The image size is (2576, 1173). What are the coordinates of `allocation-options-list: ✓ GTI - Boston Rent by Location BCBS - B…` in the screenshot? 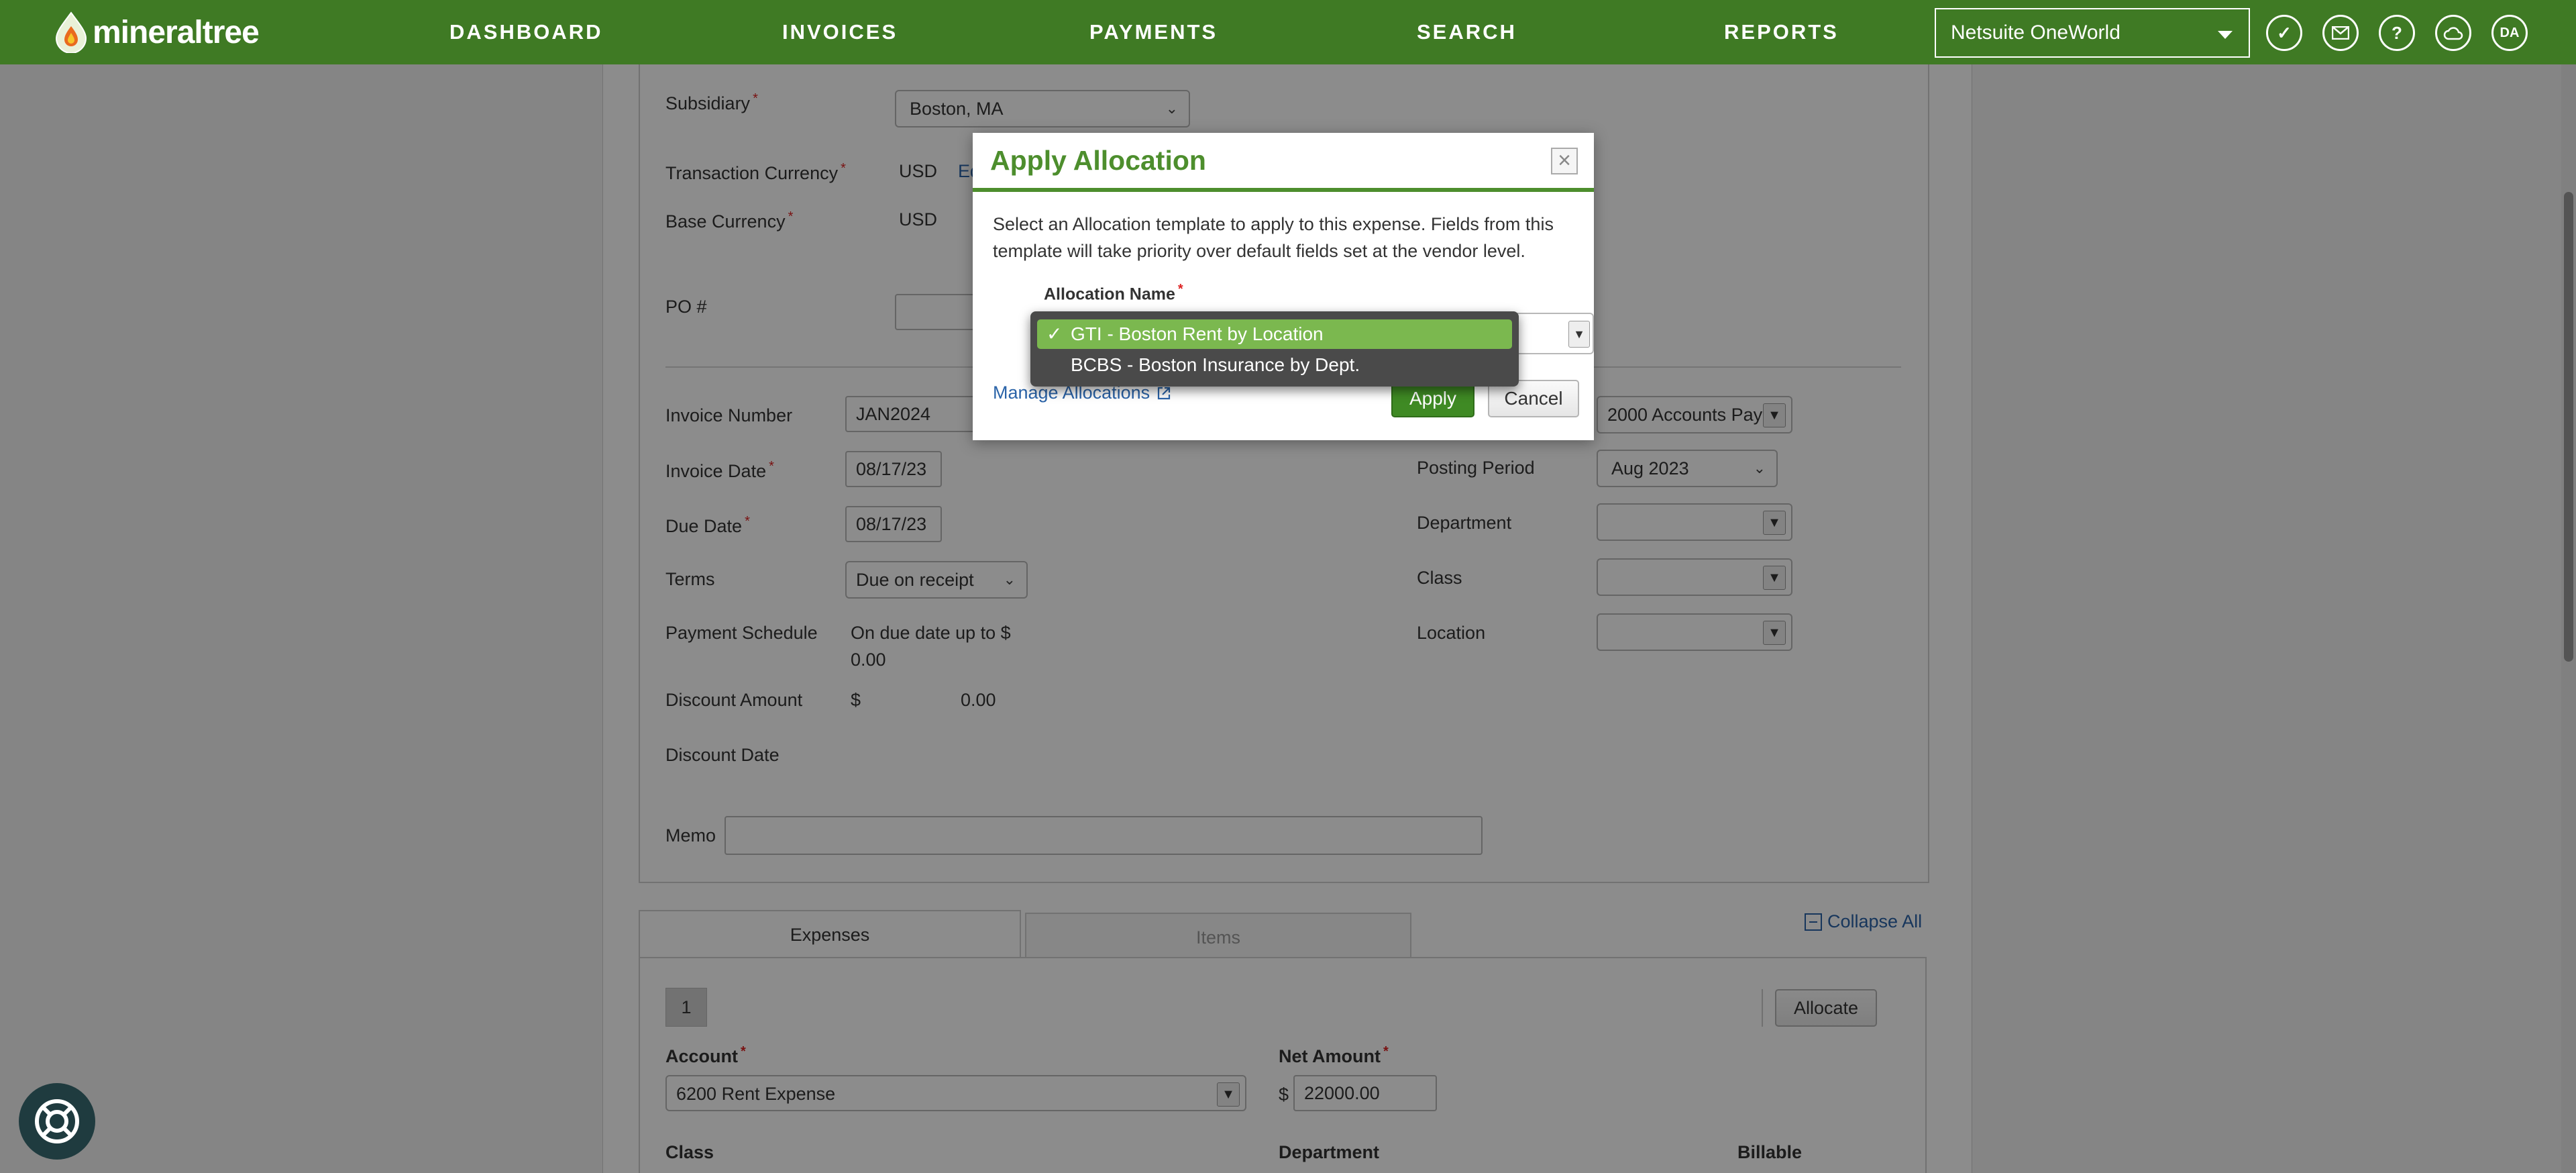 It's located at (1274, 349).